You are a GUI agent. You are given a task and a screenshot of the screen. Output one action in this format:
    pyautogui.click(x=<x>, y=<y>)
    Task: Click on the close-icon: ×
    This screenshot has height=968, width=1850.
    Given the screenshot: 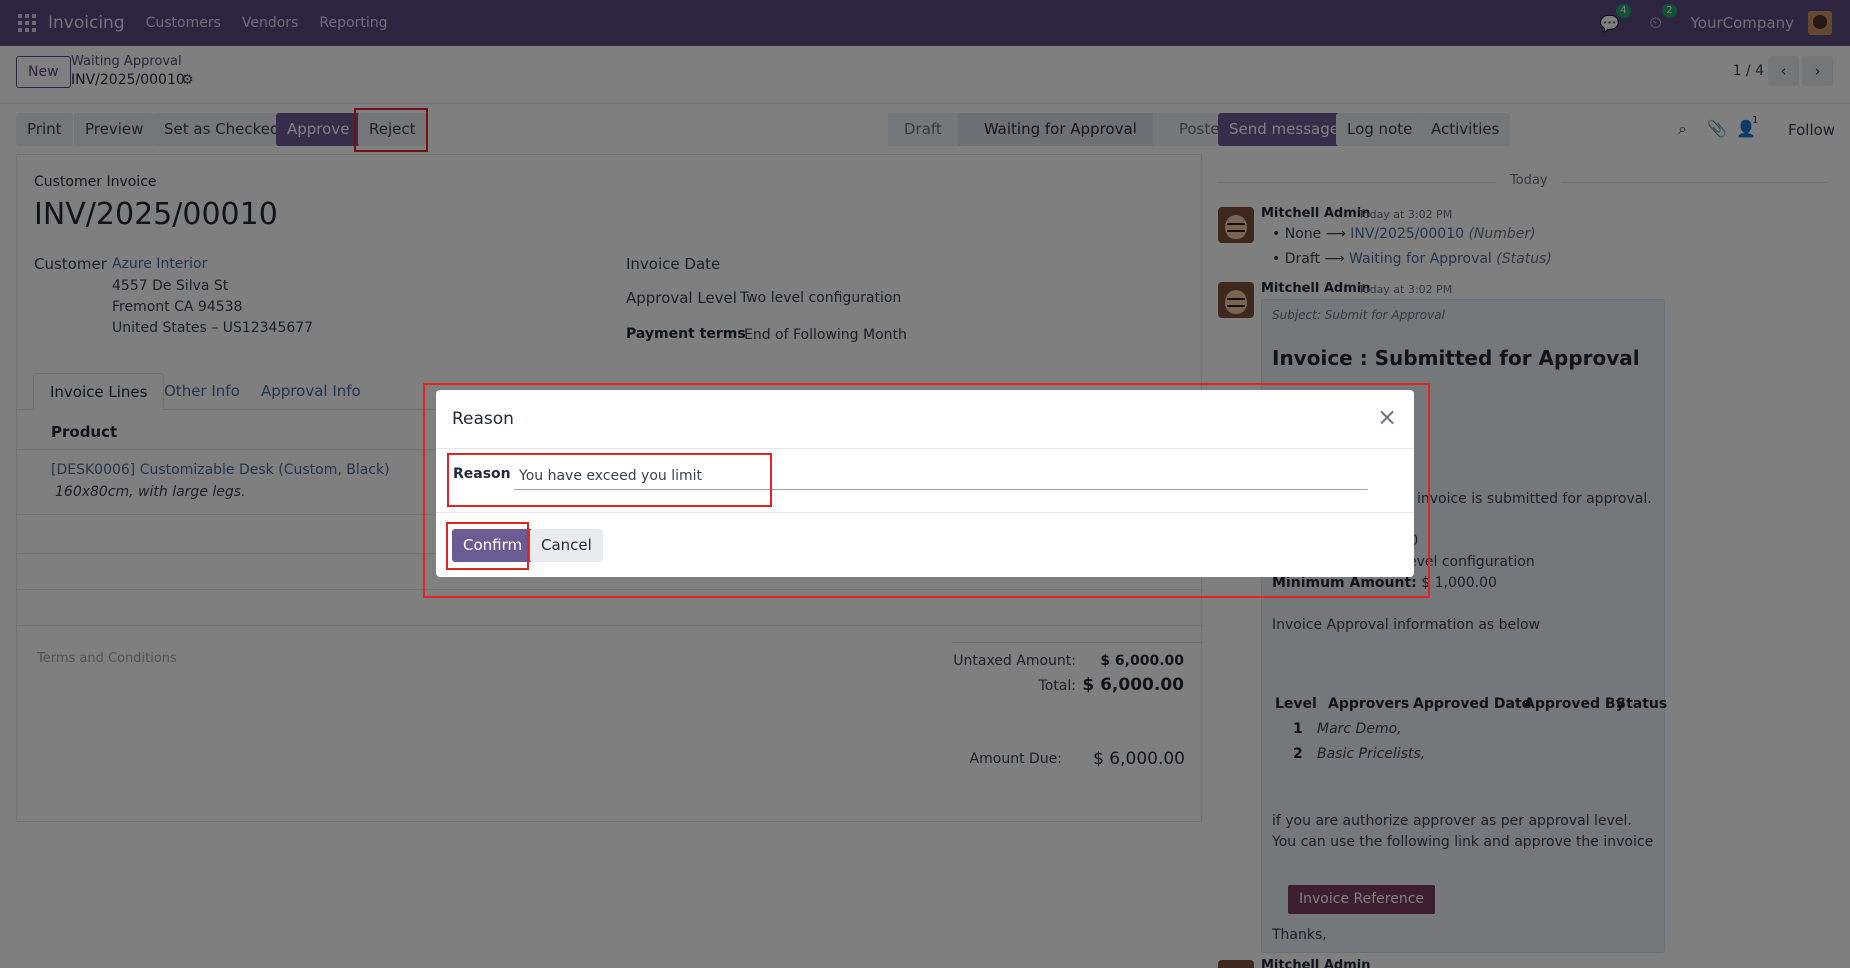 What is the action you would take?
    pyautogui.click(x=1387, y=417)
    